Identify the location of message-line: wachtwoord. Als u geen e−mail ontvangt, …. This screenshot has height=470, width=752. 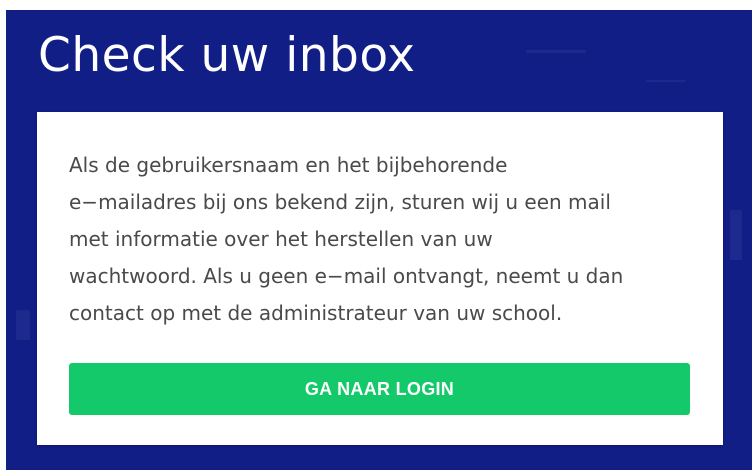
(346, 276).